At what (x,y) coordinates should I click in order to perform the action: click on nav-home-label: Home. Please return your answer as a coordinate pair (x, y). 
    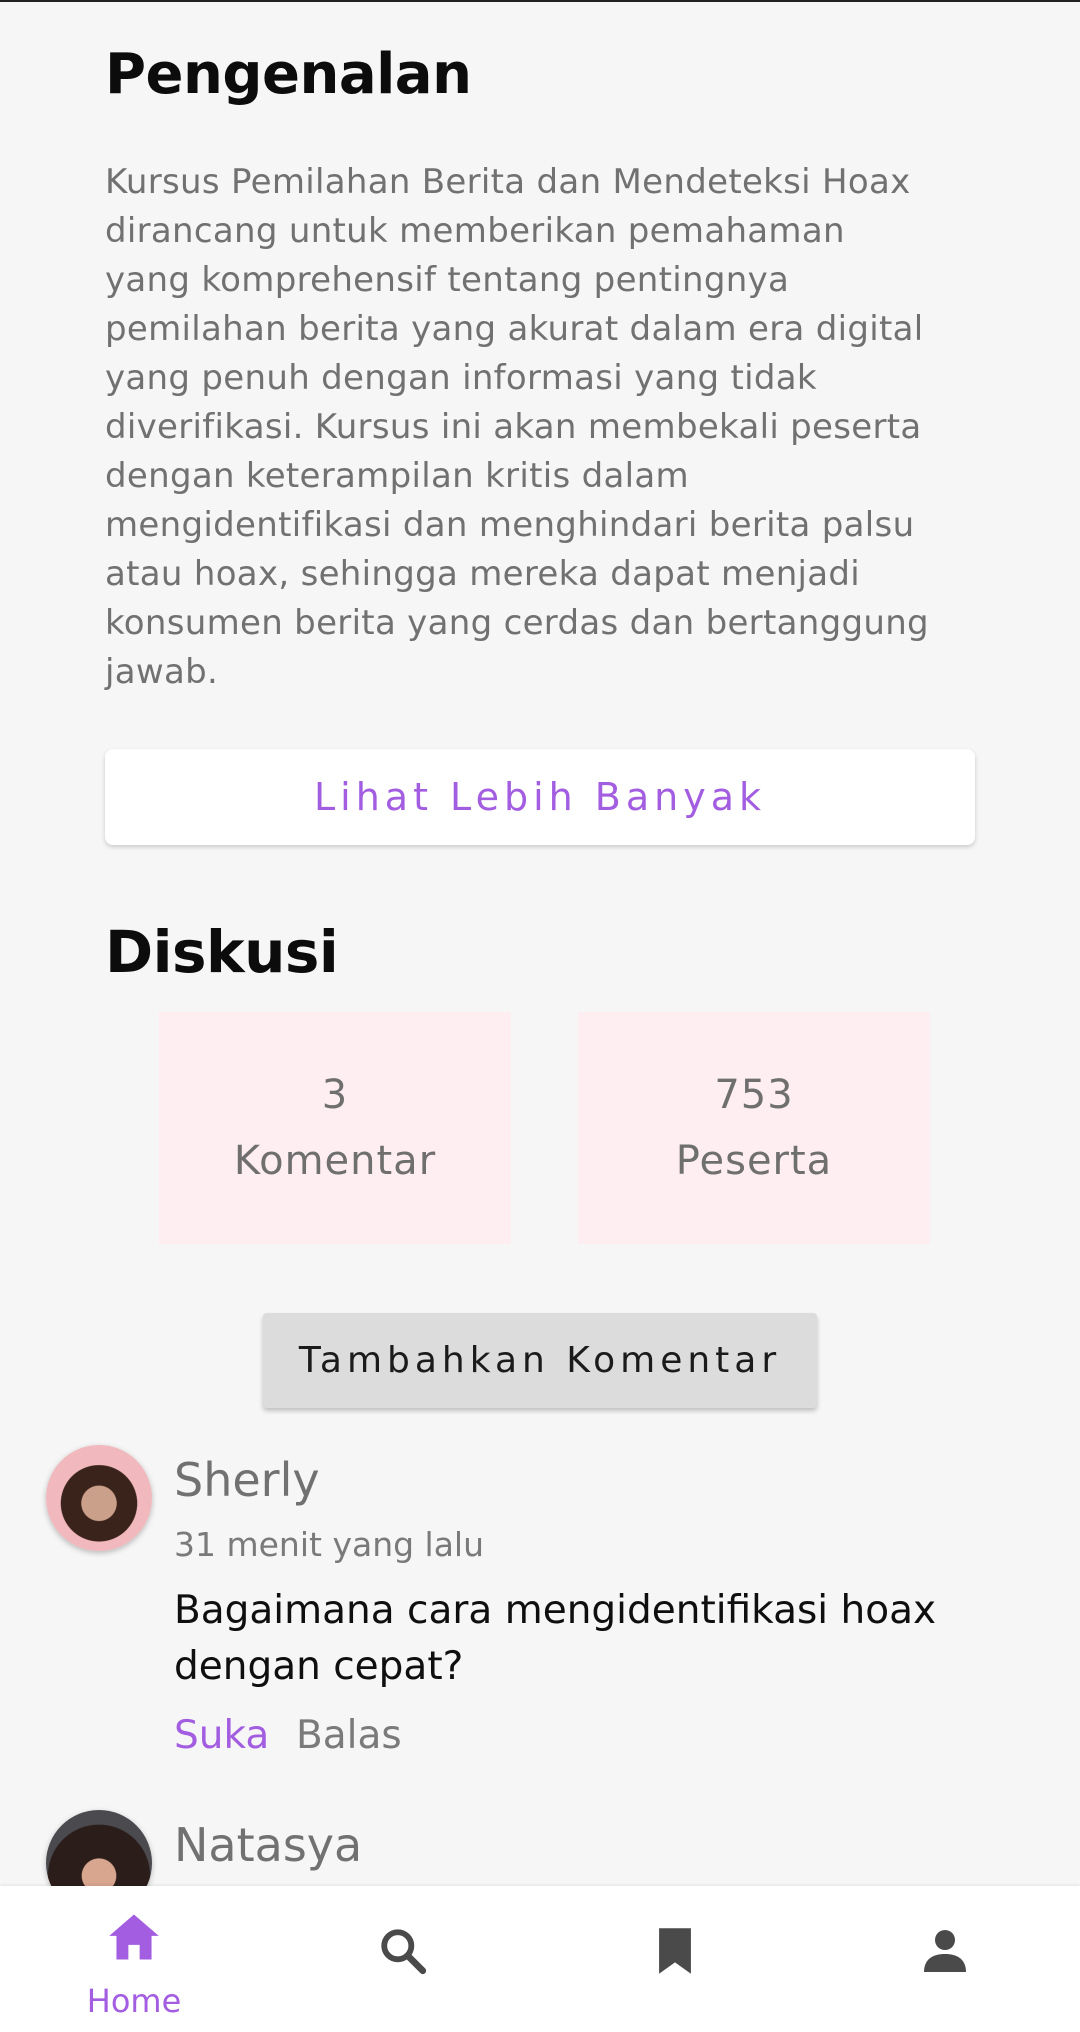
    Looking at the image, I should click on (134, 2001).